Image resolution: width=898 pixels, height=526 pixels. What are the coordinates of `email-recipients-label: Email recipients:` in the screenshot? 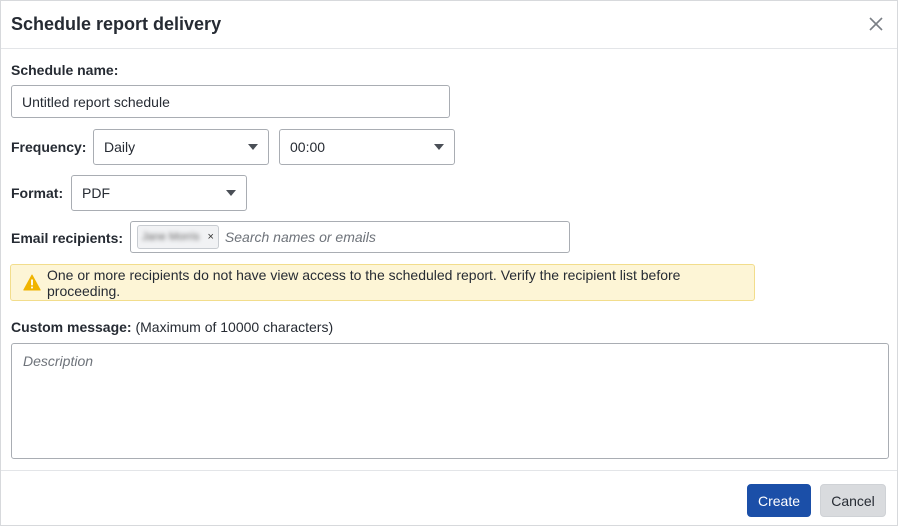 It's located at (67, 238).